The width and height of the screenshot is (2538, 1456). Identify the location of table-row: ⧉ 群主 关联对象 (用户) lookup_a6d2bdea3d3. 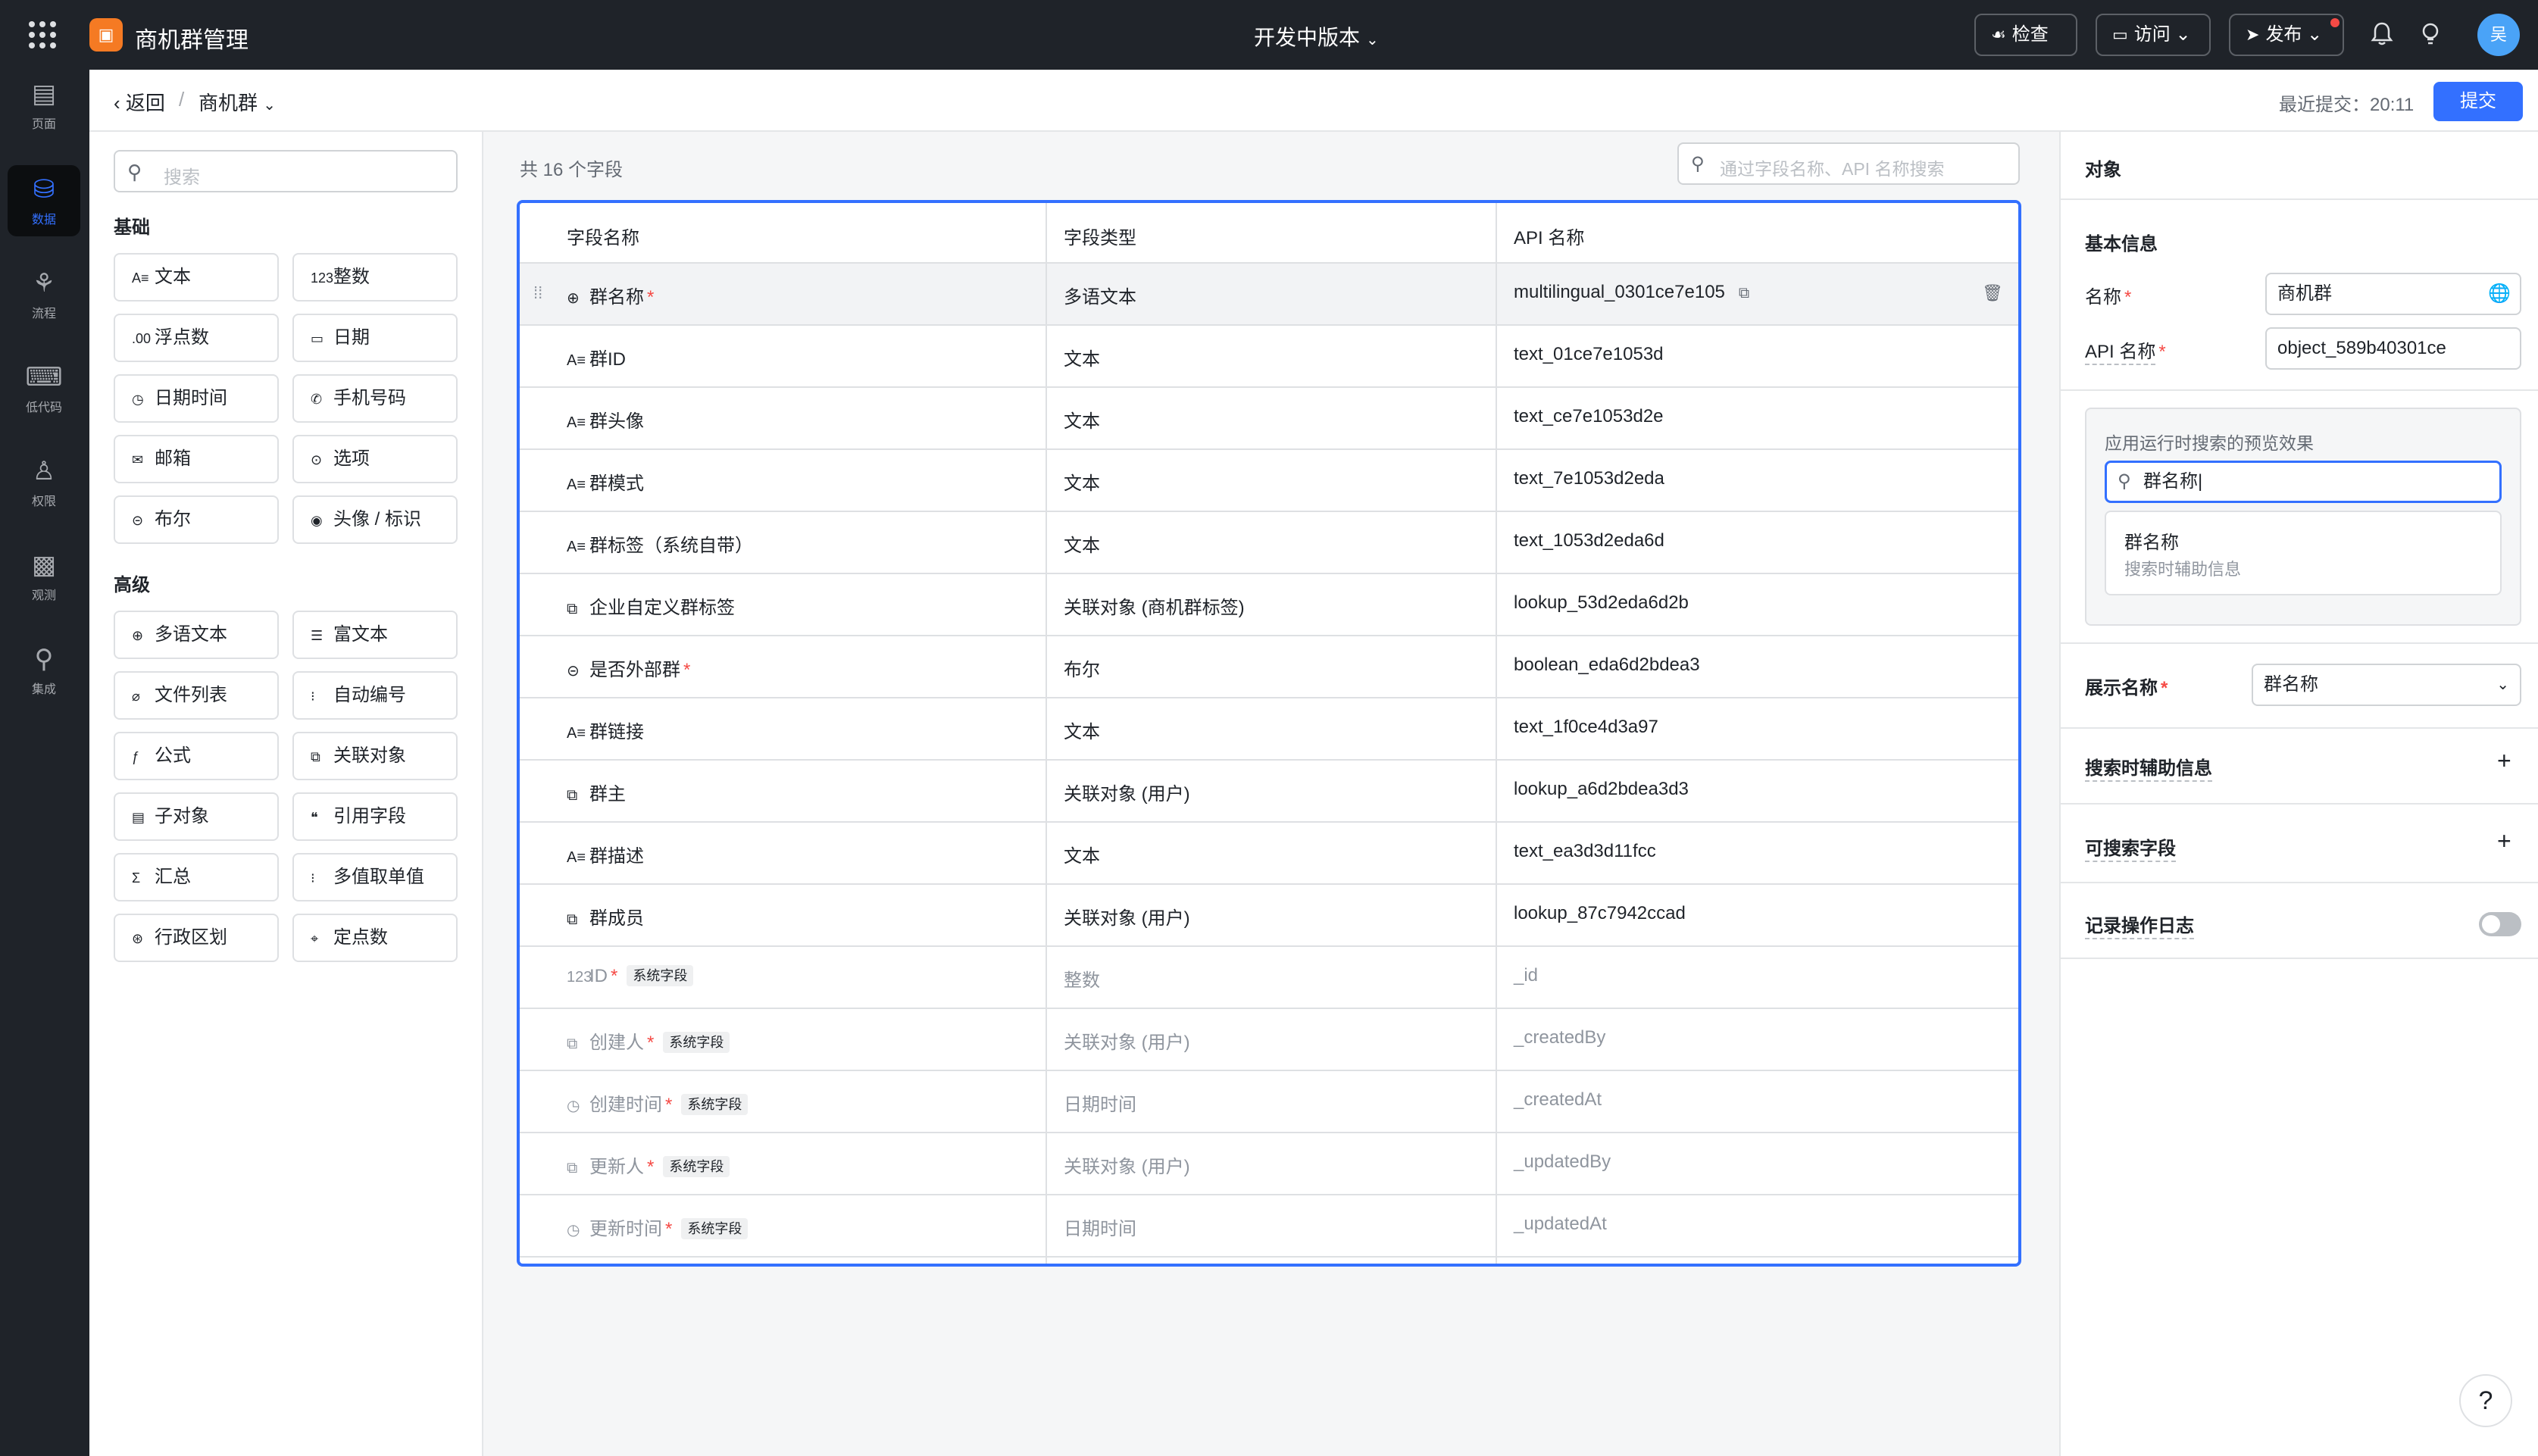
(1269, 792).